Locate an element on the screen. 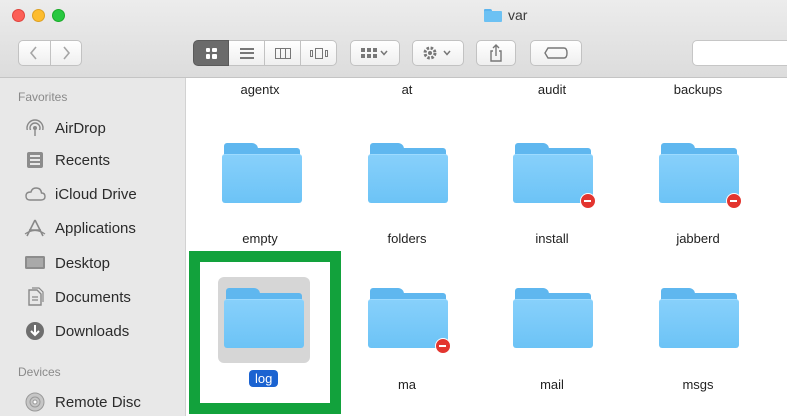 Image resolution: width=787 pixels, height=416 pixels. file-name: ma is located at coordinates (407, 384).